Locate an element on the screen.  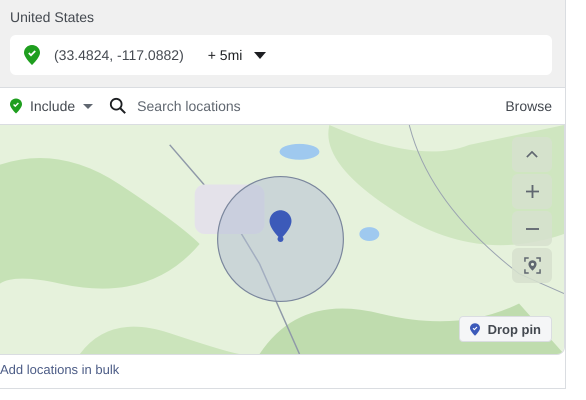
add-in-bulk-link: Add locations in bulk is located at coordinates (60, 369).